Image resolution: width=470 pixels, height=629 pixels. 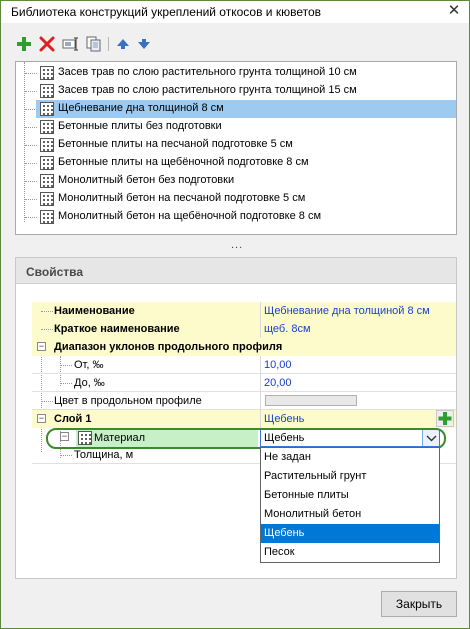 What do you see at coordinates (168, 347) in the screenshot?
I see `property-label: Диапазон уклонов продольного профиля` at bounding box center [168, 347].